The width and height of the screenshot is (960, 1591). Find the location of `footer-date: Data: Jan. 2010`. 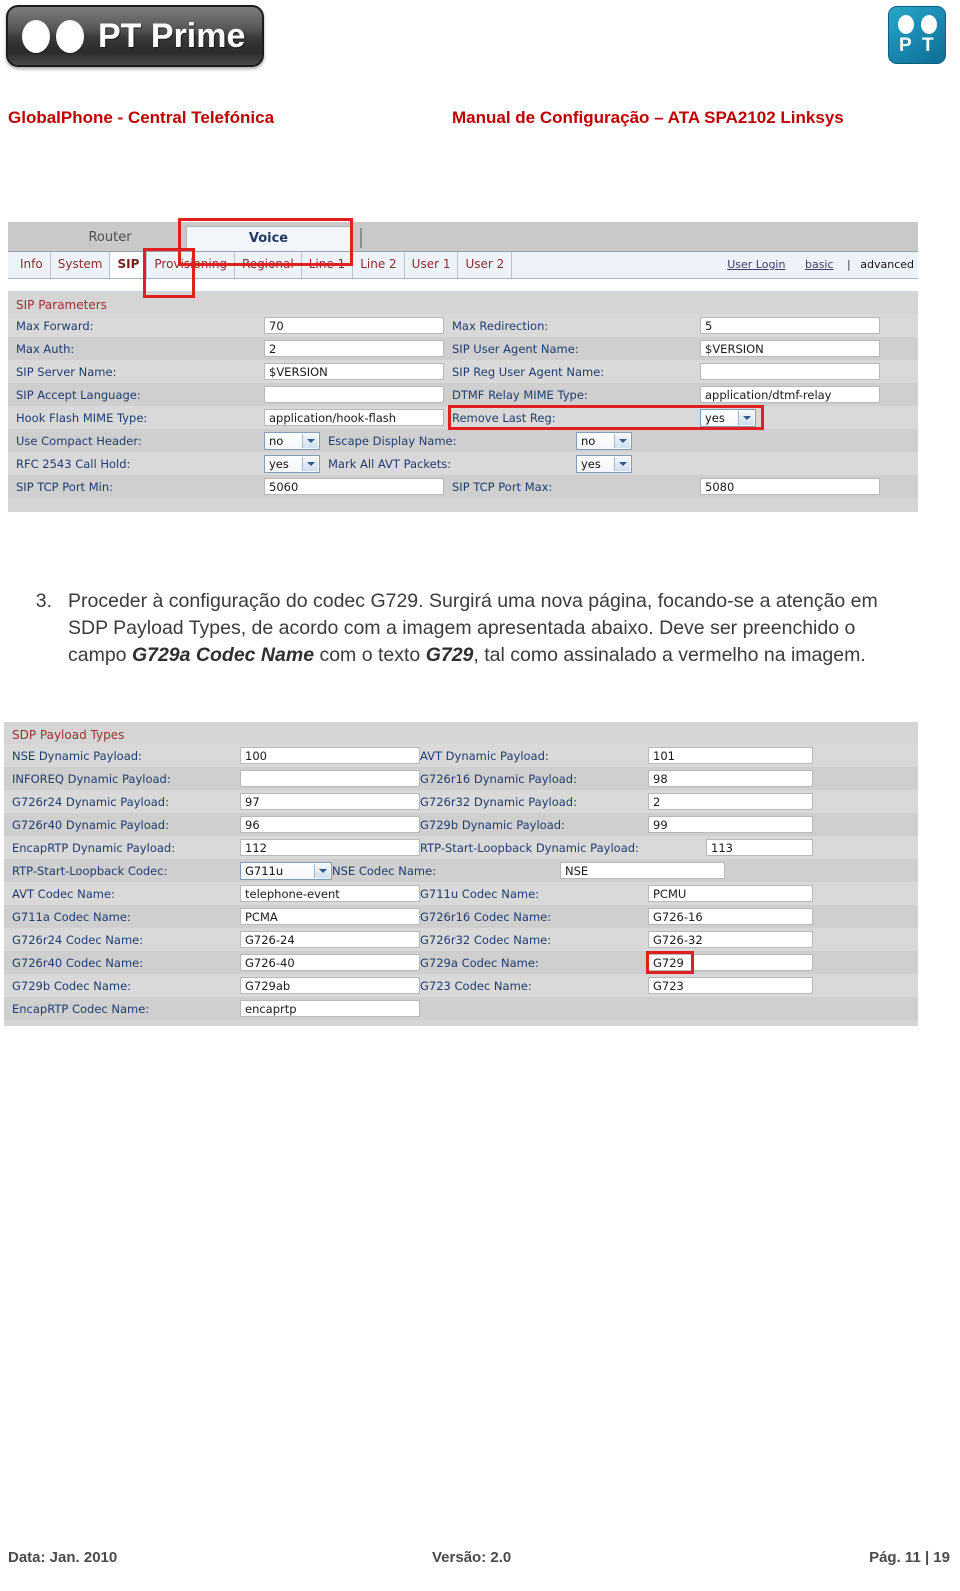

footer-date: Data: Jan. 2010 is located at coordinates (63, 1557).